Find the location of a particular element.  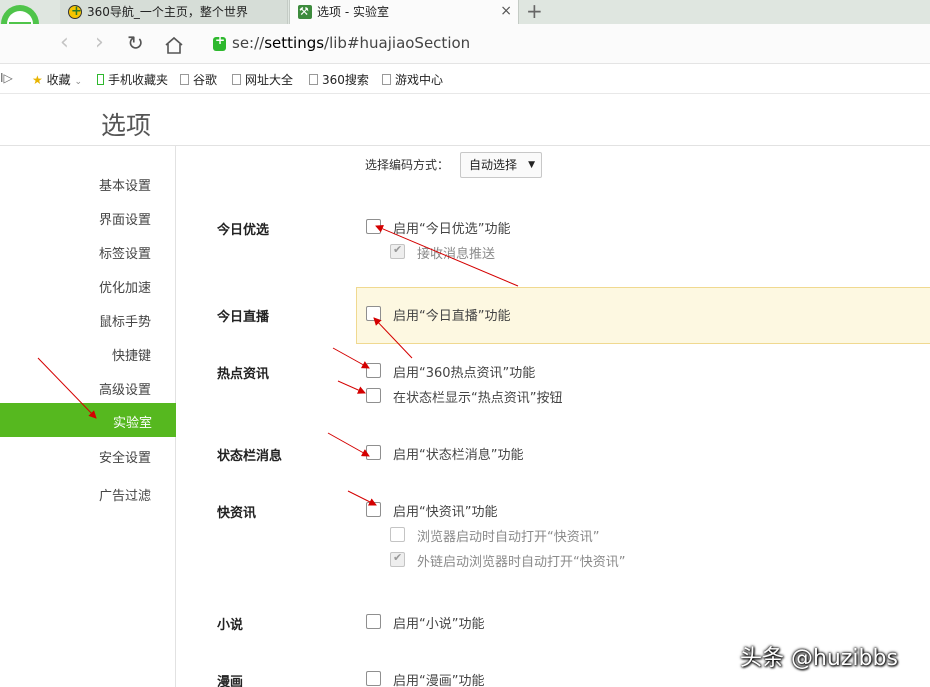

option-label: 接收消息推送 is located at coordinates (456, 254).